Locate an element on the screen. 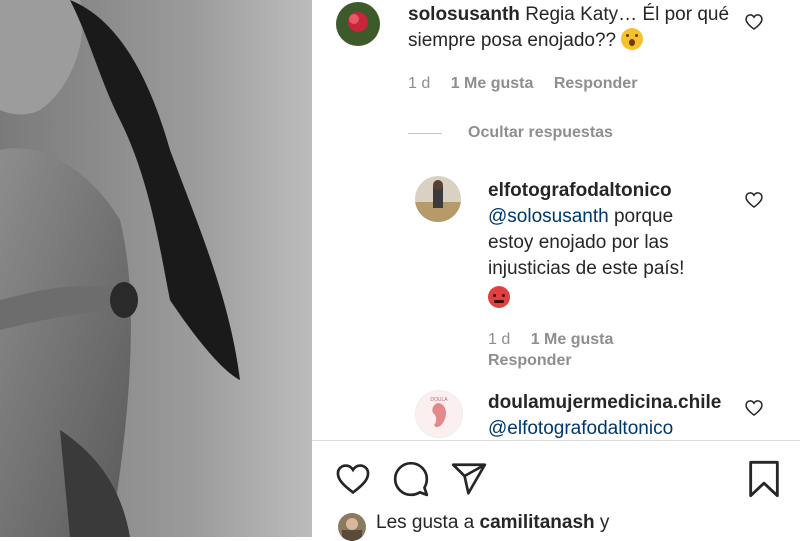 The width and height of the screenshot is (800, 541). reply-mention: @elfotografodaltonico is located at coordinates (580, 428).